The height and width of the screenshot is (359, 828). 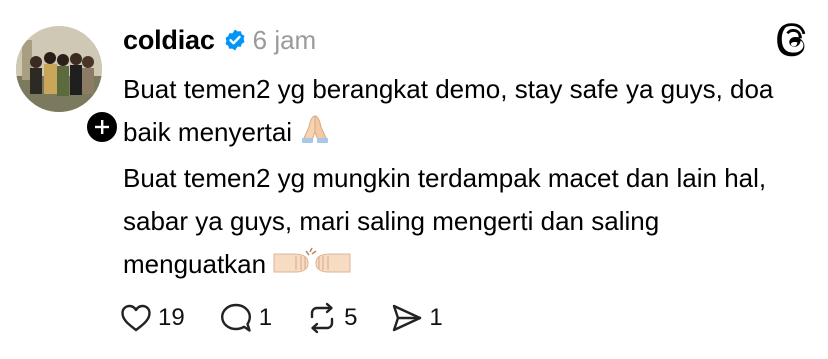 I want to click on like-button: 19, so click(x=152, y=318).